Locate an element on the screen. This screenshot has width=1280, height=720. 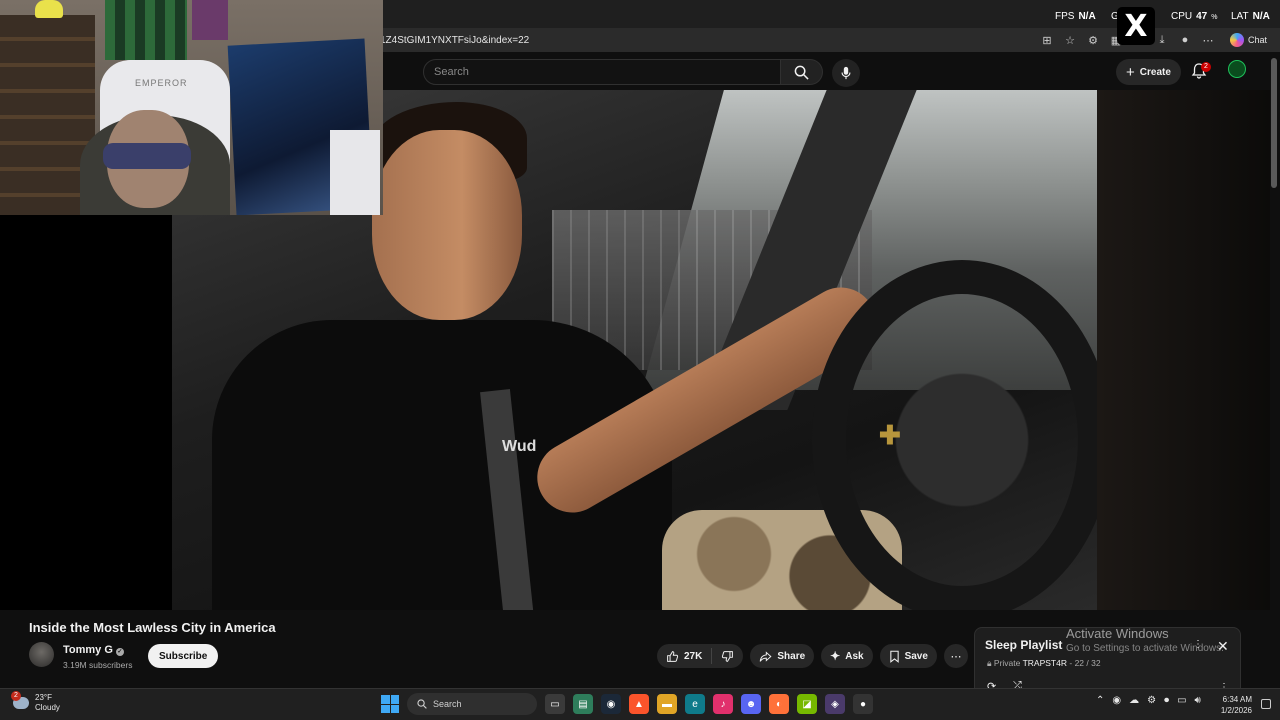
copilot-icon is located at coordinates (1237, 40).